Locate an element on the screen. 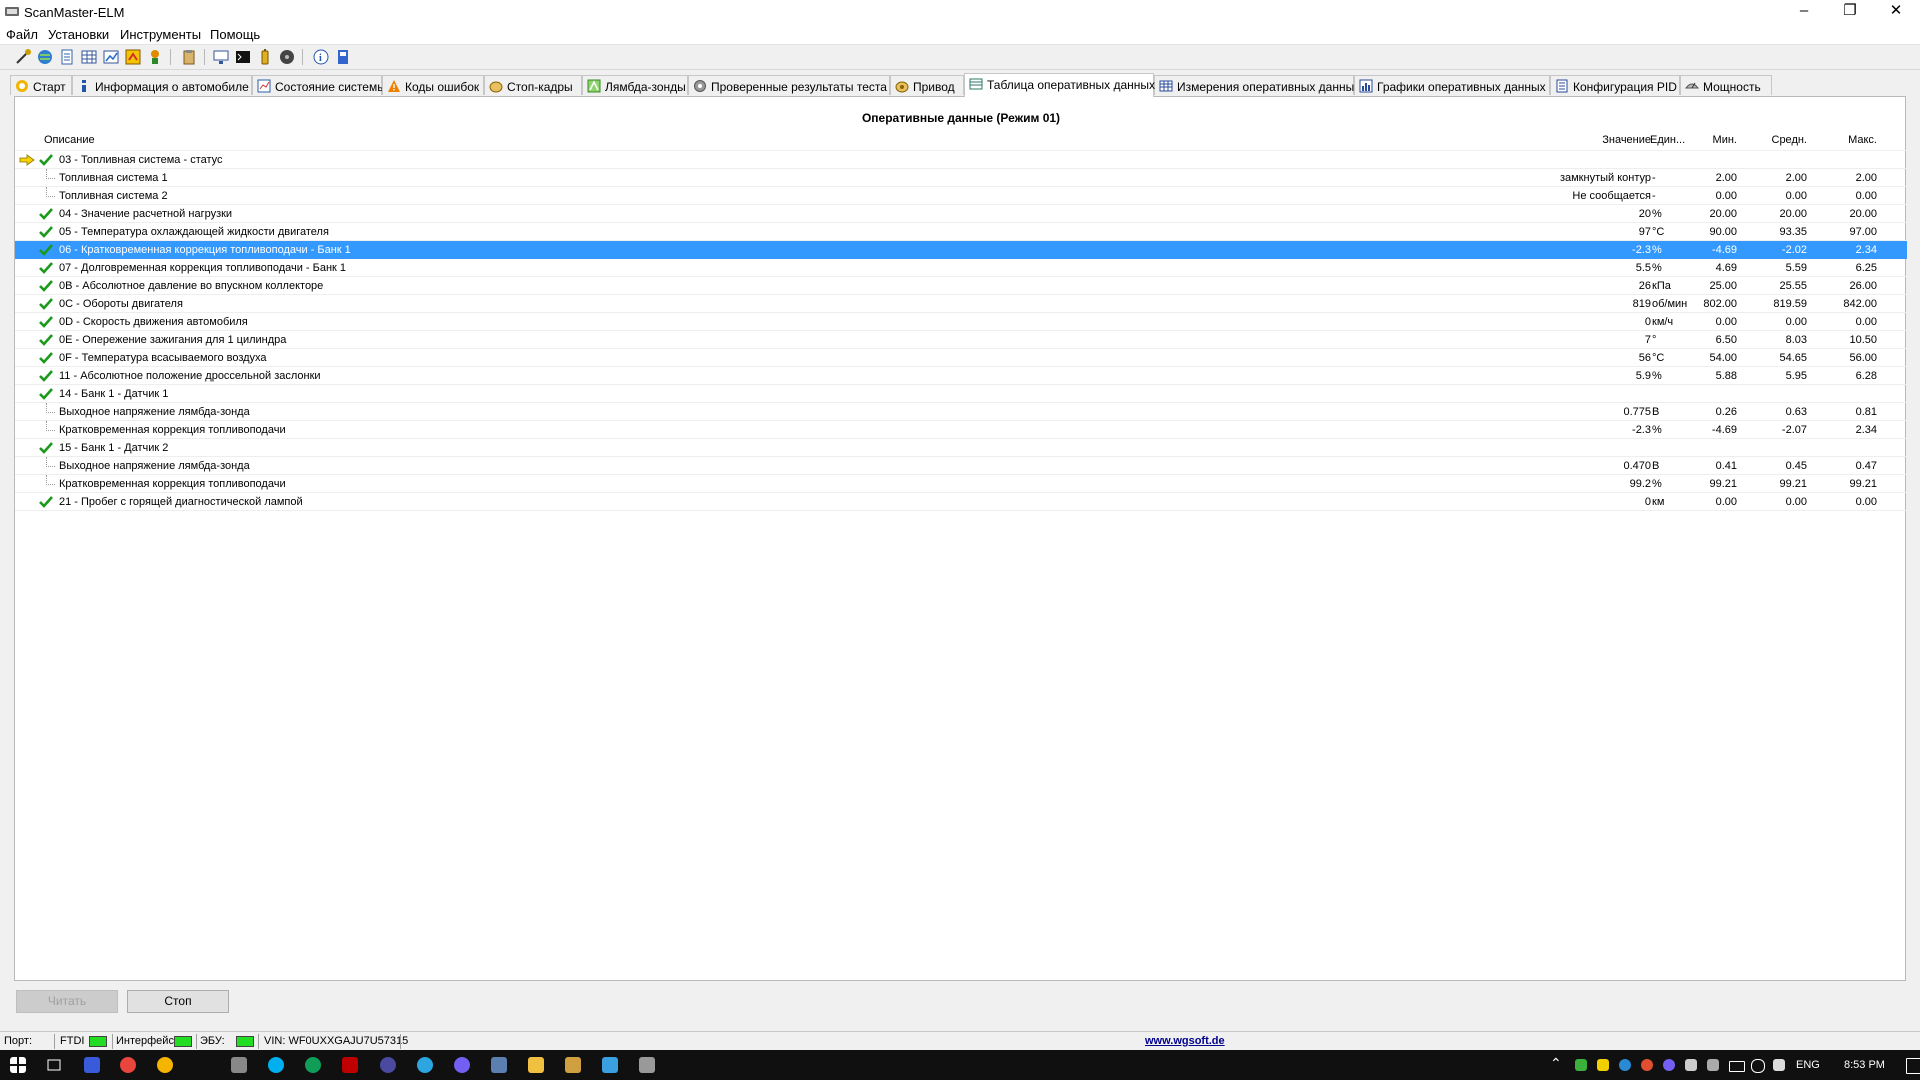 The height and width of the screenshot is (1080, 1920). website-link: www.wgsoft.de is located at coordinates (1185, 1041).